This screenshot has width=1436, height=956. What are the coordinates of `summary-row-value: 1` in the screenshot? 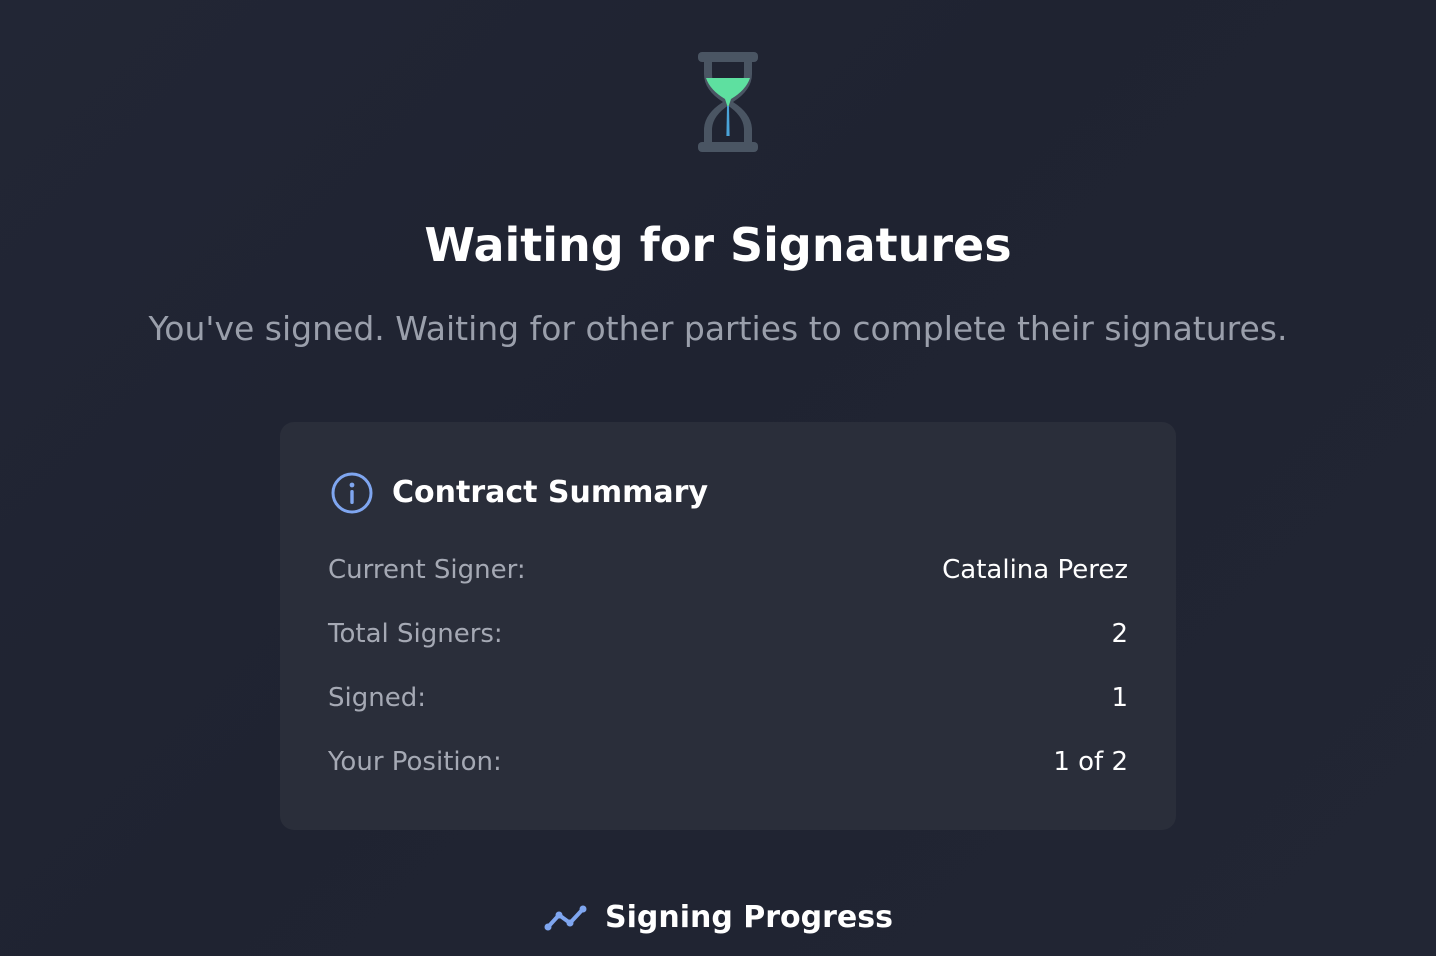 It's located at (1119, 698).